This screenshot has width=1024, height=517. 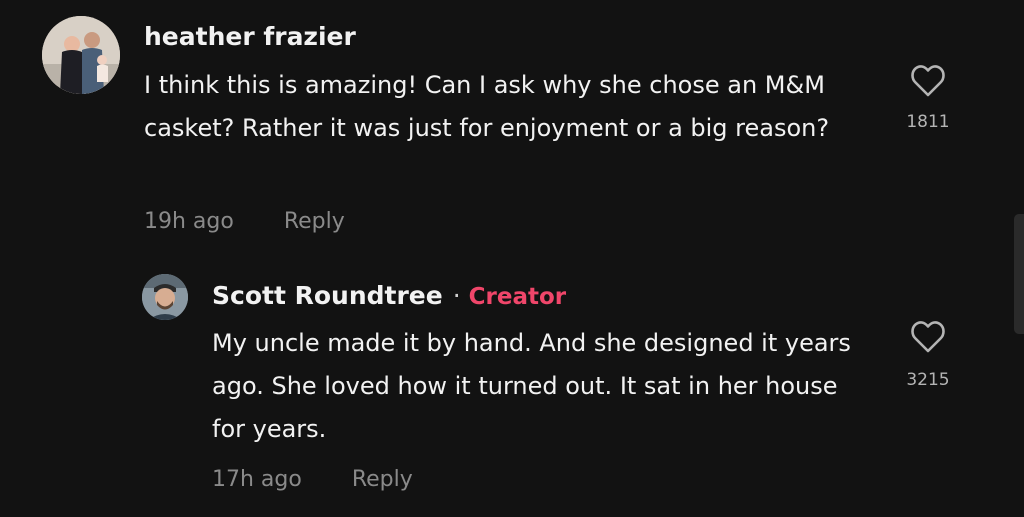 I want to click on creator-avatar, so click(x=165, y=297).